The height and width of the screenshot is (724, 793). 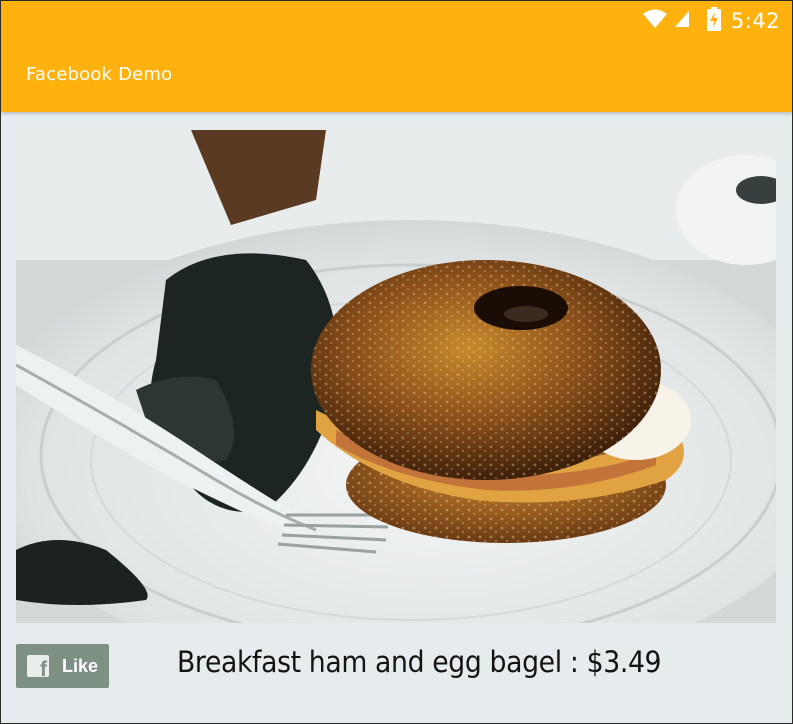 I want to click on wifi-icon, so click(x=654, y=21).